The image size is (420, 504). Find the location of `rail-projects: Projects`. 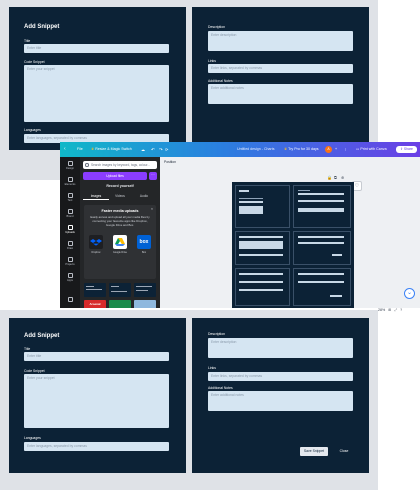

rail-projects: Projects is located at coordinates (70, 261).